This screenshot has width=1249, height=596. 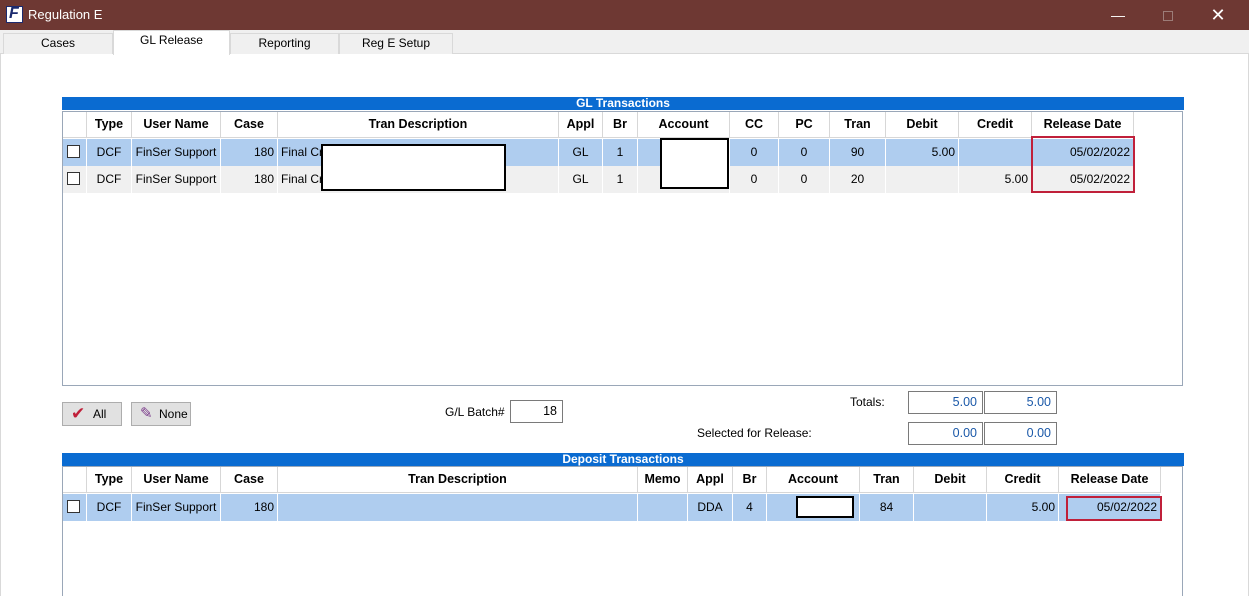 What do you see at coordinates (624, 15) in the screenshot?
I see `title-bar: F Regulation E — ✕` at bounding box center [624, 15].